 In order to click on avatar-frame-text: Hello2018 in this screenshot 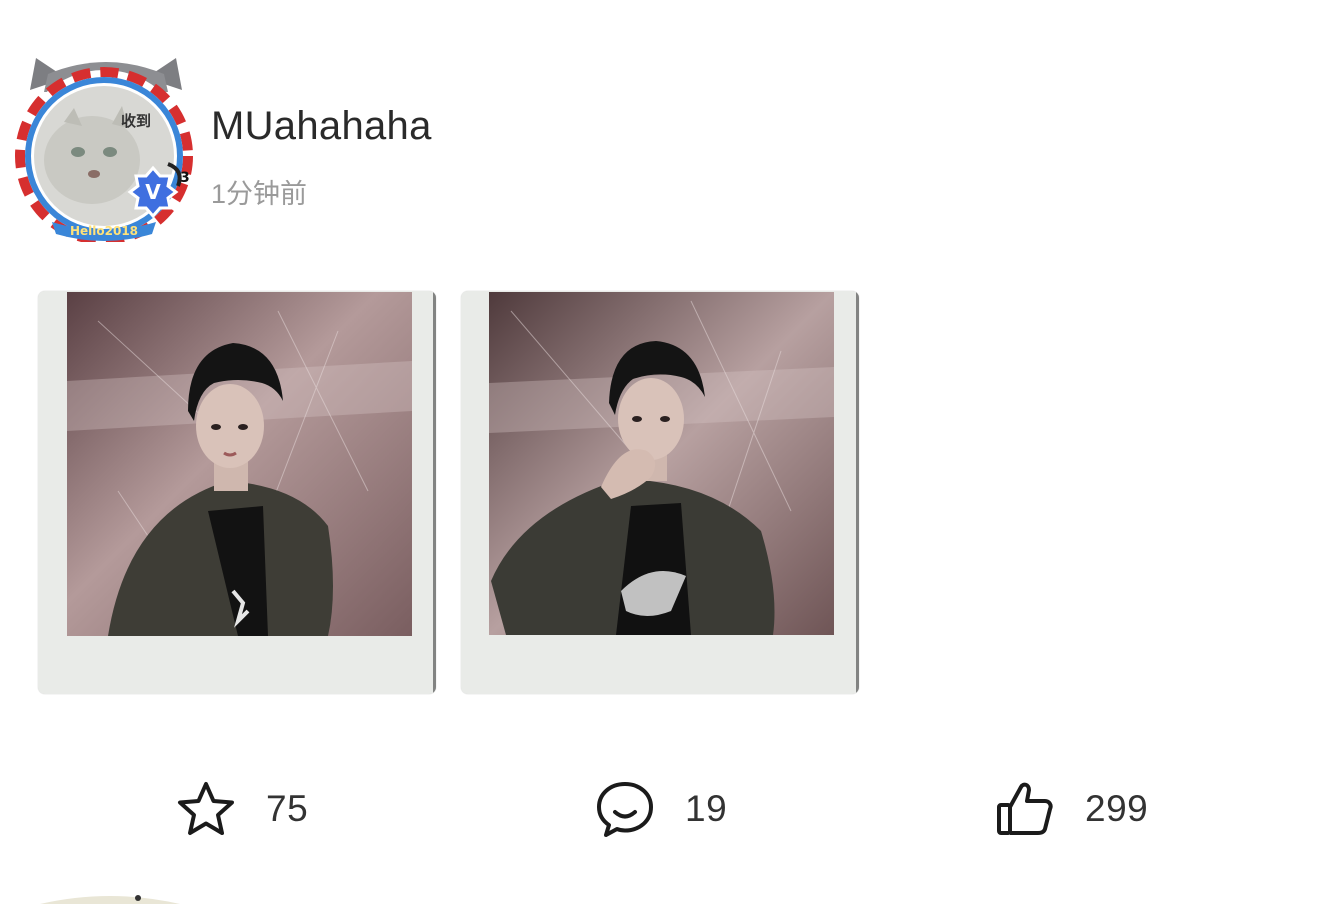, I will do `click(104, 231)`.